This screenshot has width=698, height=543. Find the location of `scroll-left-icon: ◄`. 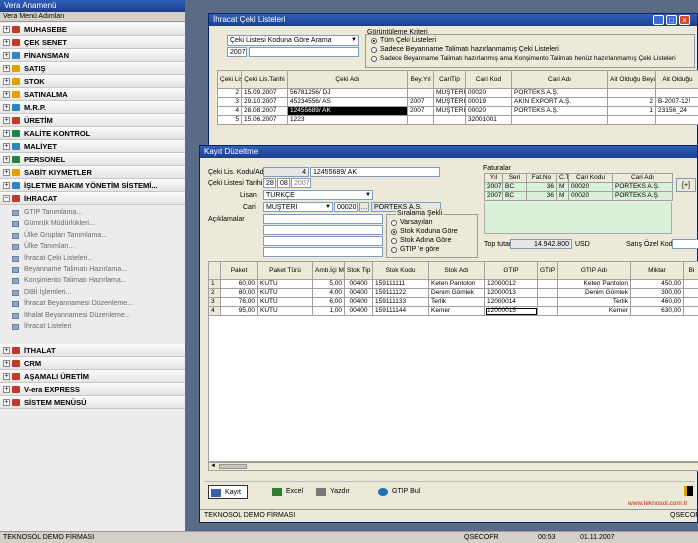

scroll-left-icon: ◄ is located at coordinates (213, 466).